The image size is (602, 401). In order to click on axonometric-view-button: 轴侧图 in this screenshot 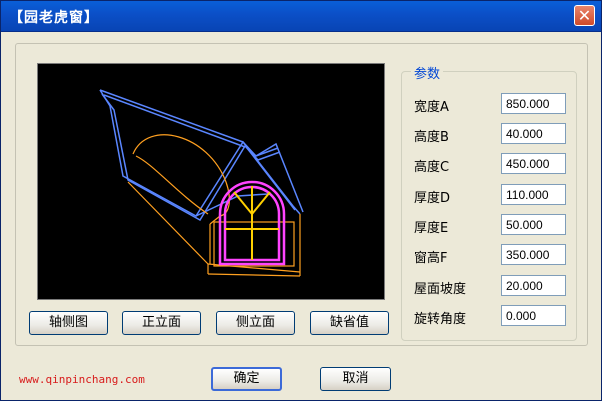, I will do `click(68, 323)`.